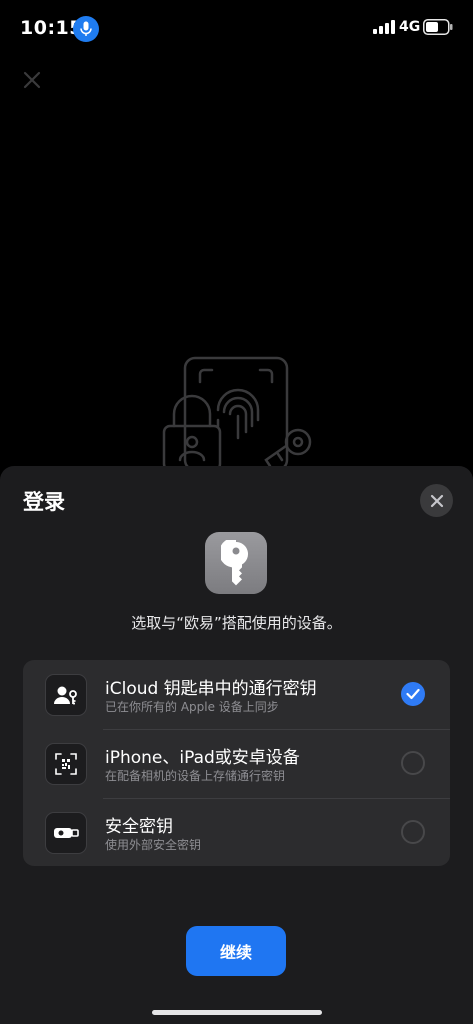 The image size is (473, 1024). I want to click on person-key-icon, so click(66, 695).